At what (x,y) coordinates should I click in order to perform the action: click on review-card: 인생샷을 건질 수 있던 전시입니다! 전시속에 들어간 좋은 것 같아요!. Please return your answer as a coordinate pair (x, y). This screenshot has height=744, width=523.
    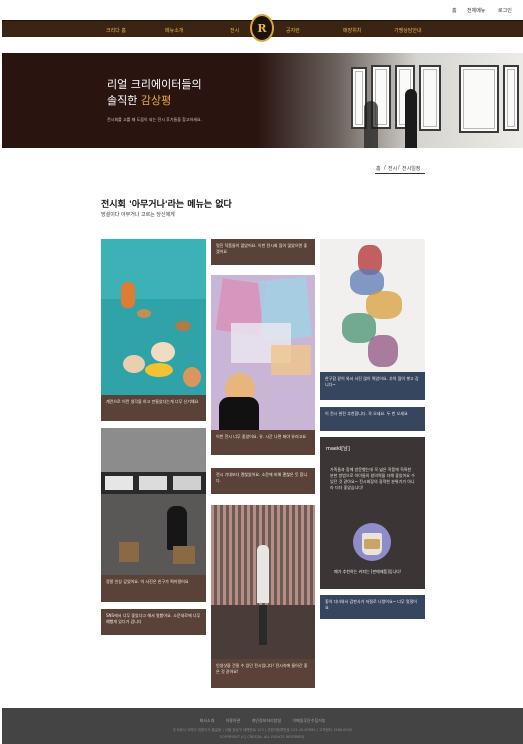
    Looking at the image, I should click on (263, 596).